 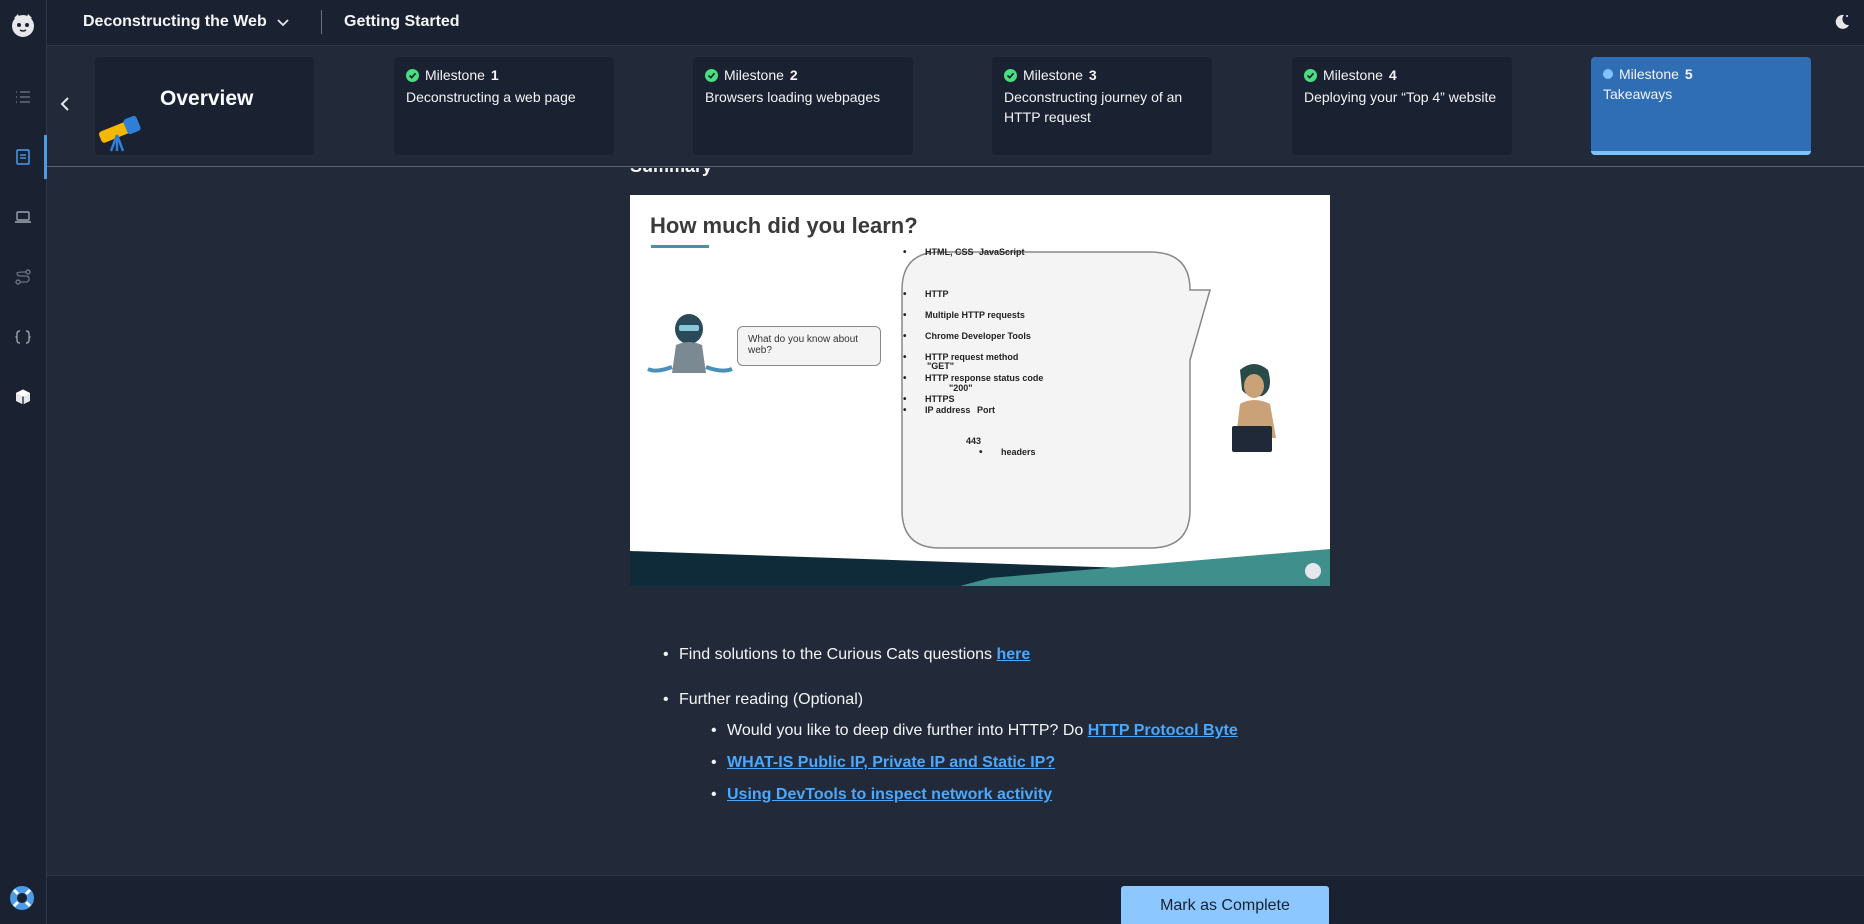 I want to click on overview-label: Overview, so click(x=207, y=98).